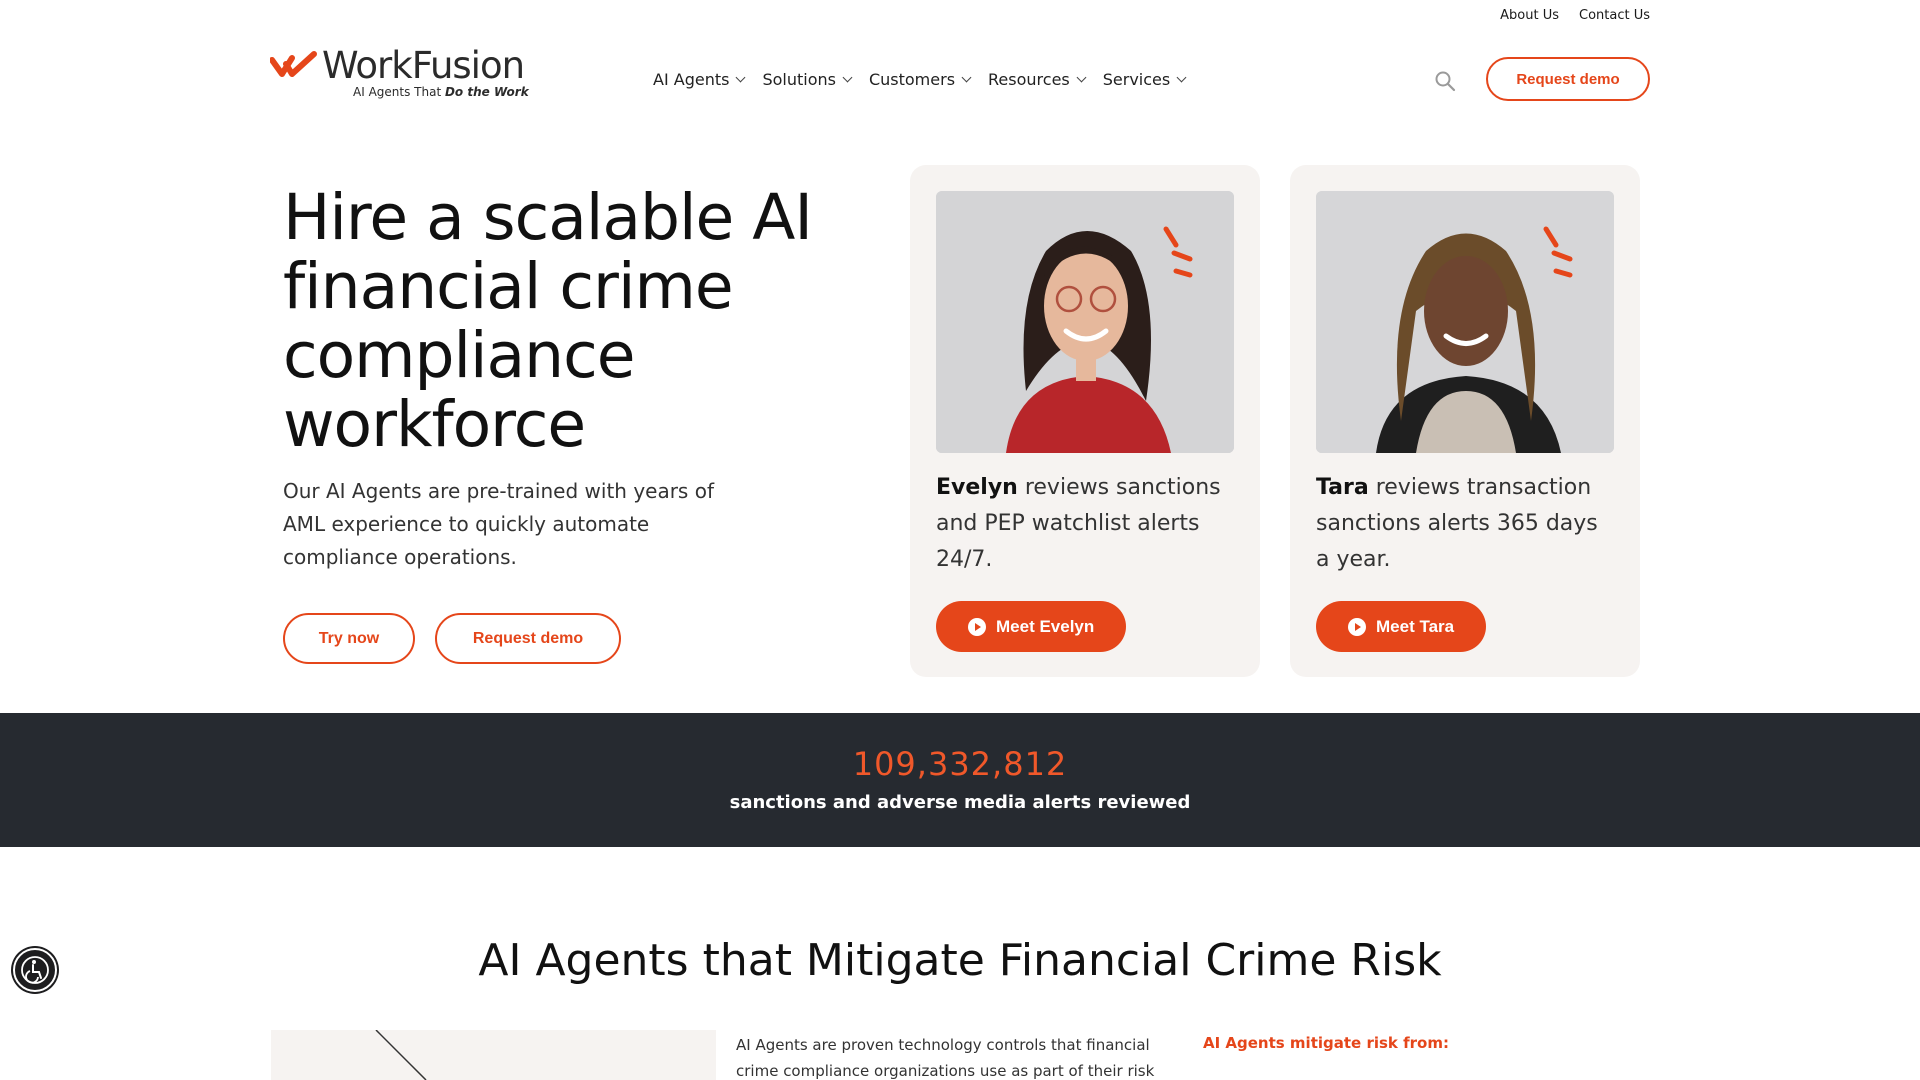 The width and height of the screenshot is (1920, 1080). I want to click on logo-wordmark: WorkFusion, so click(423, 65).